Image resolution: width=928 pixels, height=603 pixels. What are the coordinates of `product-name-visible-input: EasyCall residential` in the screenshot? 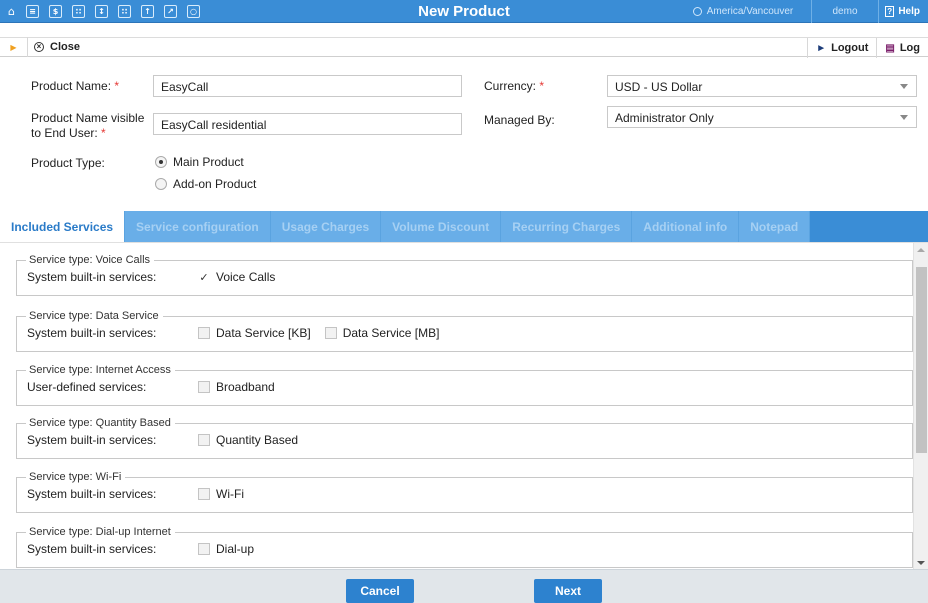 It's located at (307, 124).